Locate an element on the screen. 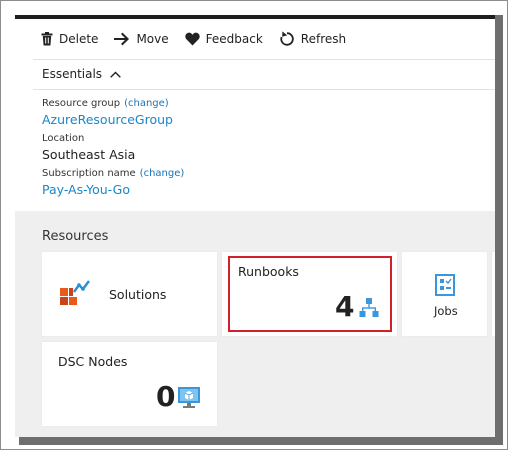  jobs-tile: Jobs is located at coordinates (444, 294).